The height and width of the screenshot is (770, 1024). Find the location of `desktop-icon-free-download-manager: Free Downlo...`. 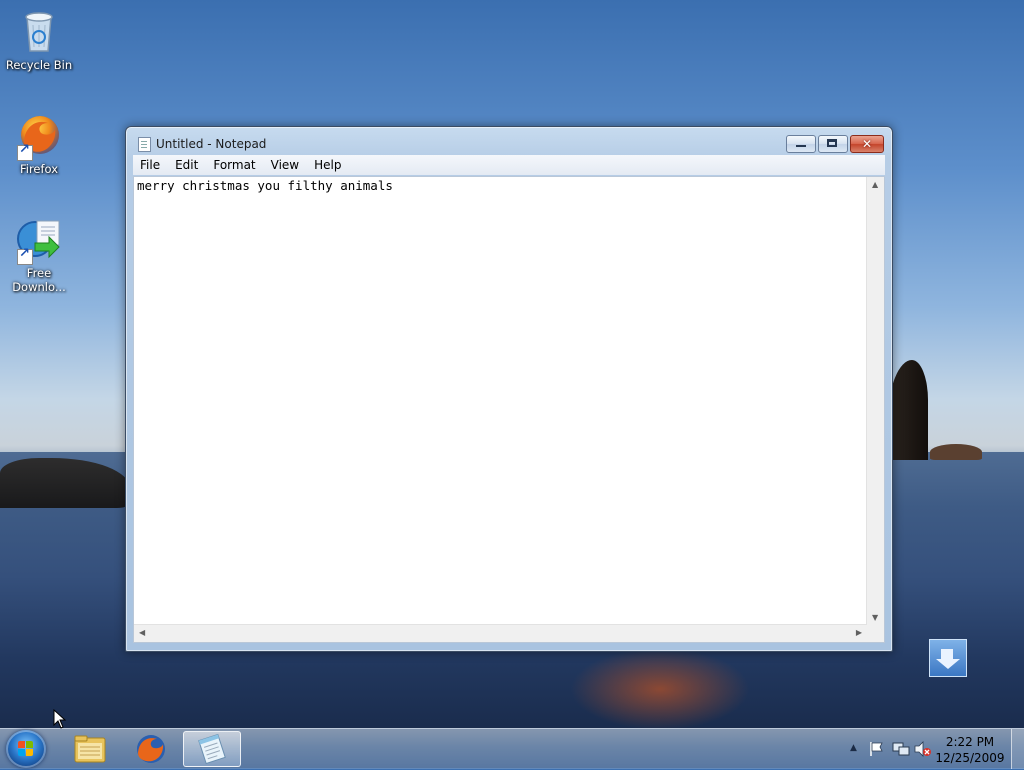

desktop-icon-free-download-manager: Free Downlo... is located at coordinates (39, 254).